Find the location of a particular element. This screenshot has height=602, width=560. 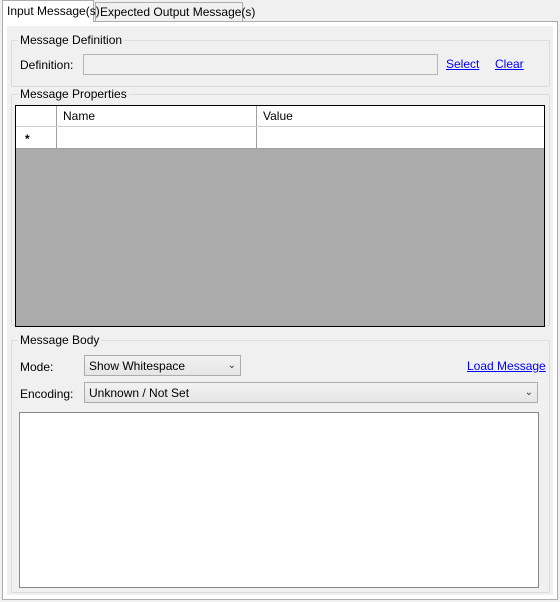

new-row-marker: * is located at coordinates (36, 137).